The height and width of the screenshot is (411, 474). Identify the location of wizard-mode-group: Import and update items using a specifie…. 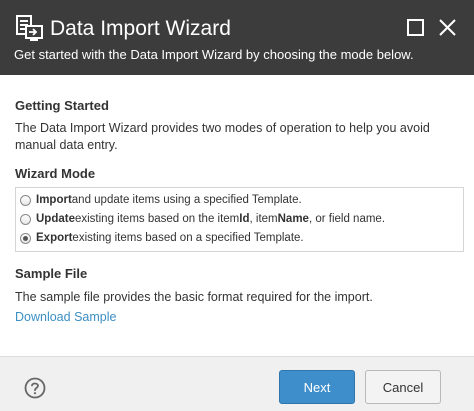
(239, 219).